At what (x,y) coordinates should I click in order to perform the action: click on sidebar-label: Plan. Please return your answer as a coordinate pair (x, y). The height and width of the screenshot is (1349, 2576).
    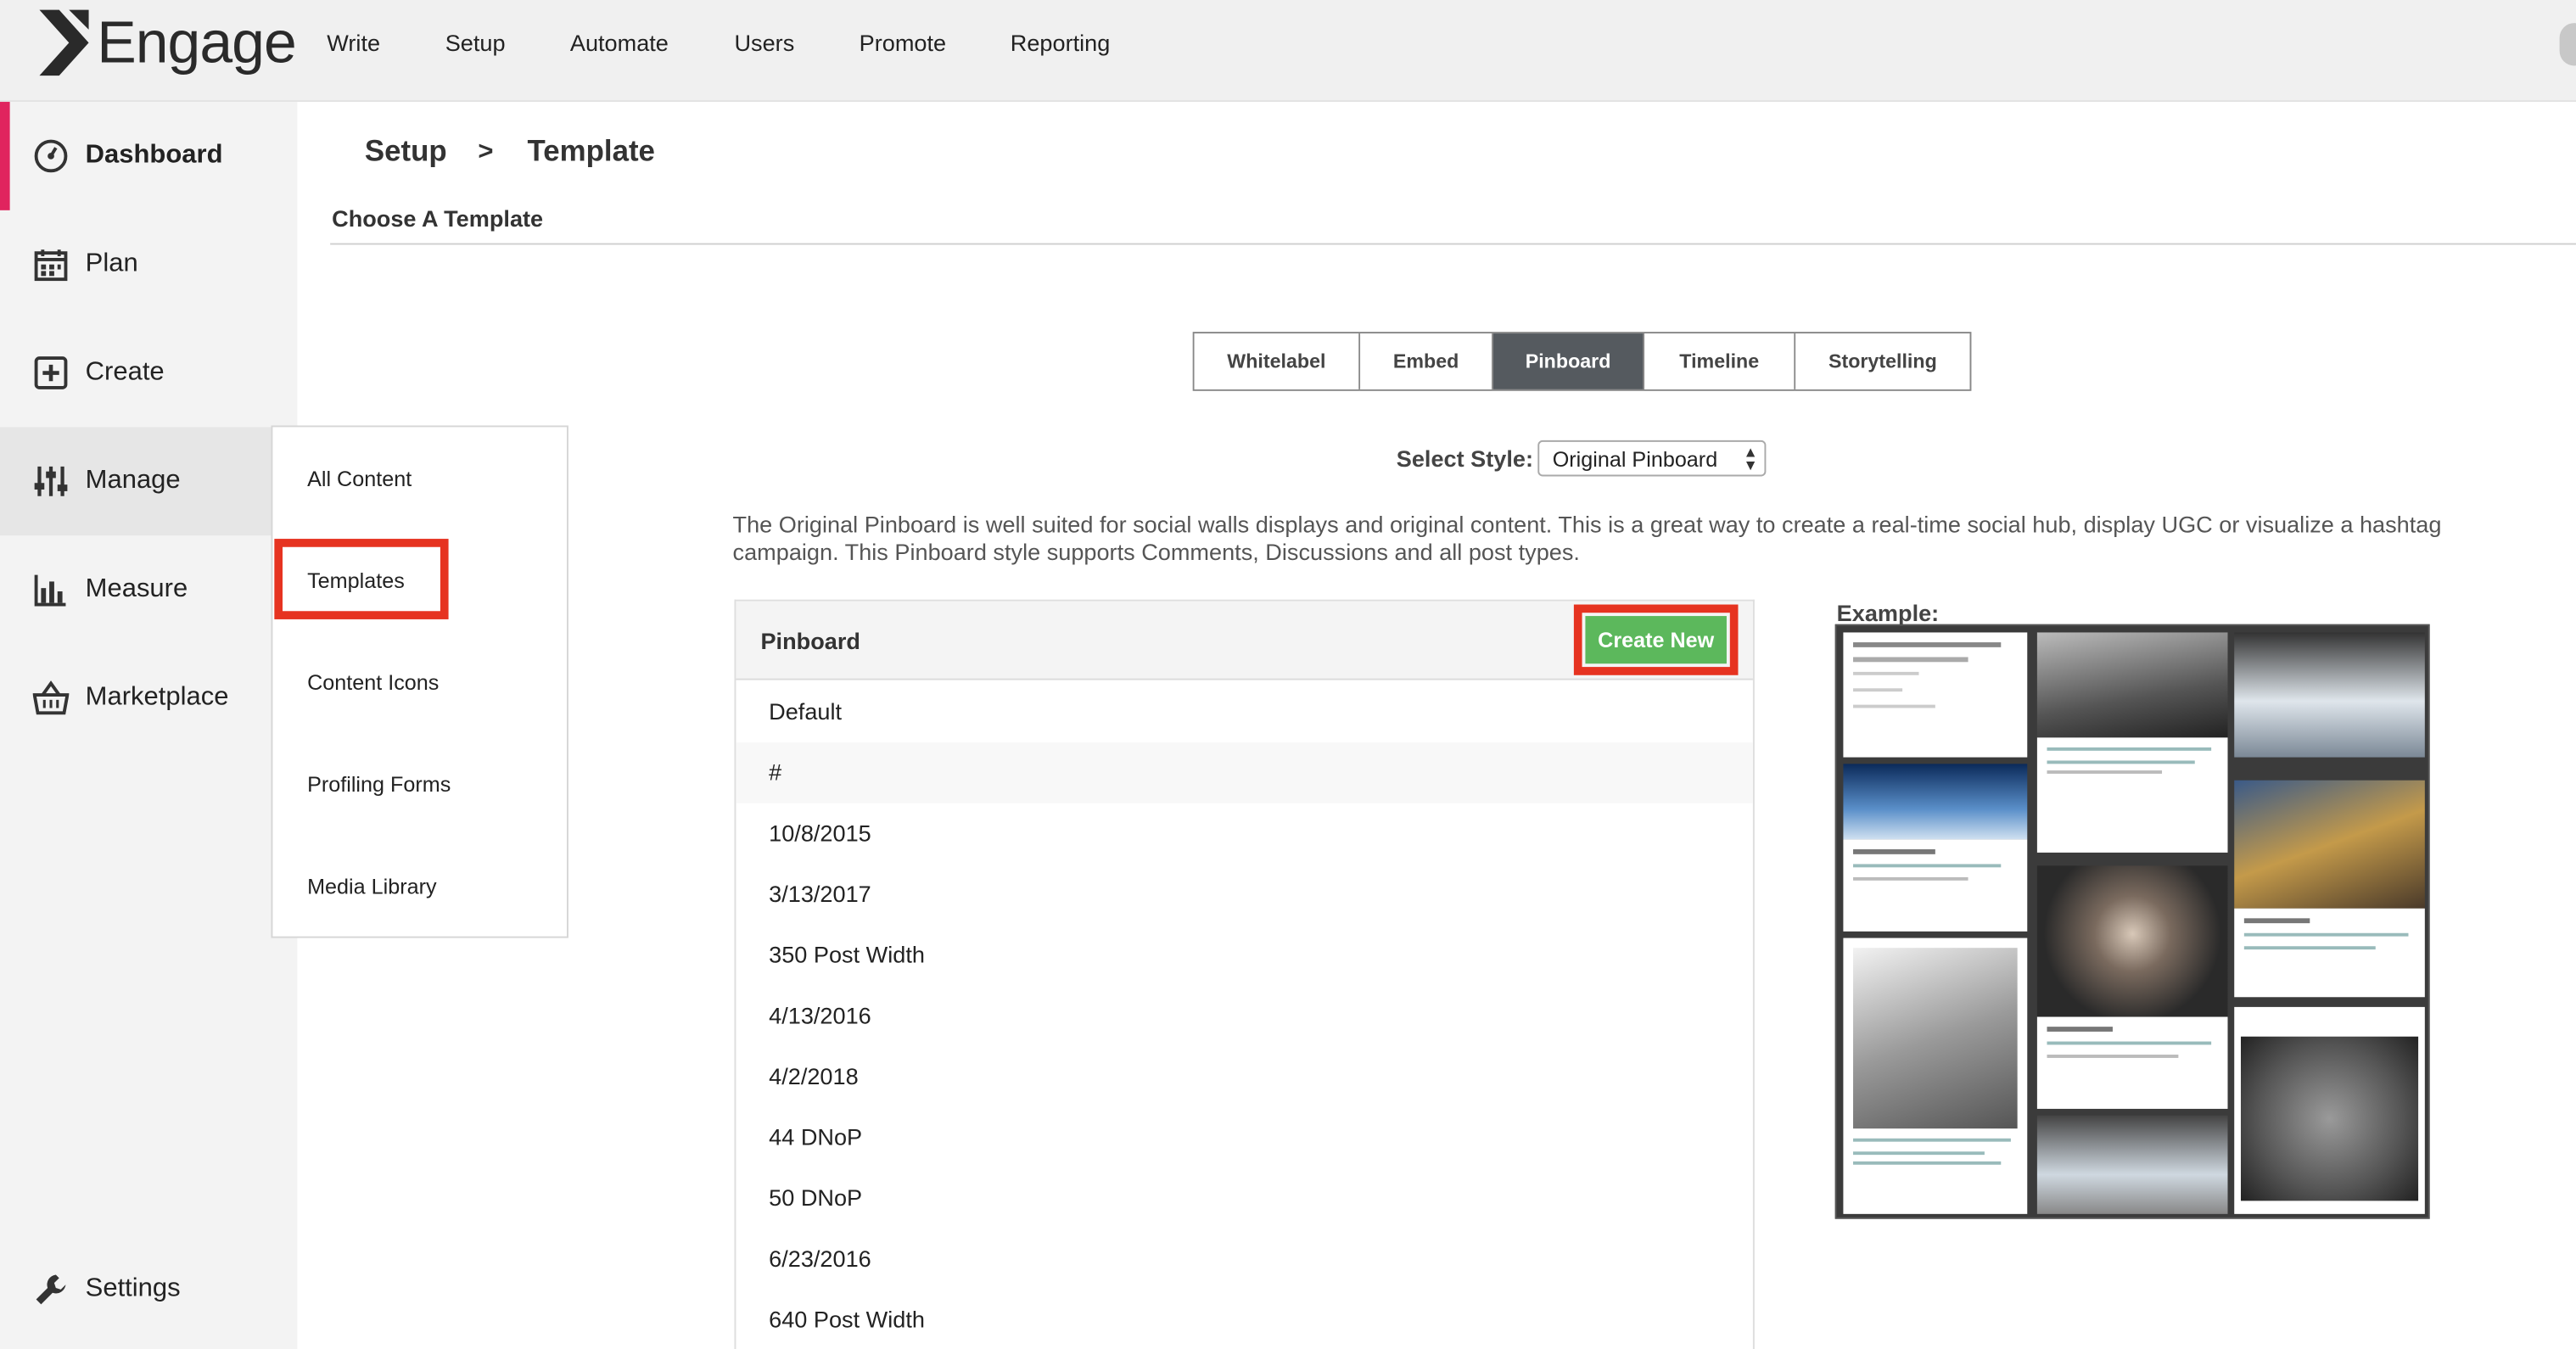
    Looking at the image, I should click on (111, 264).